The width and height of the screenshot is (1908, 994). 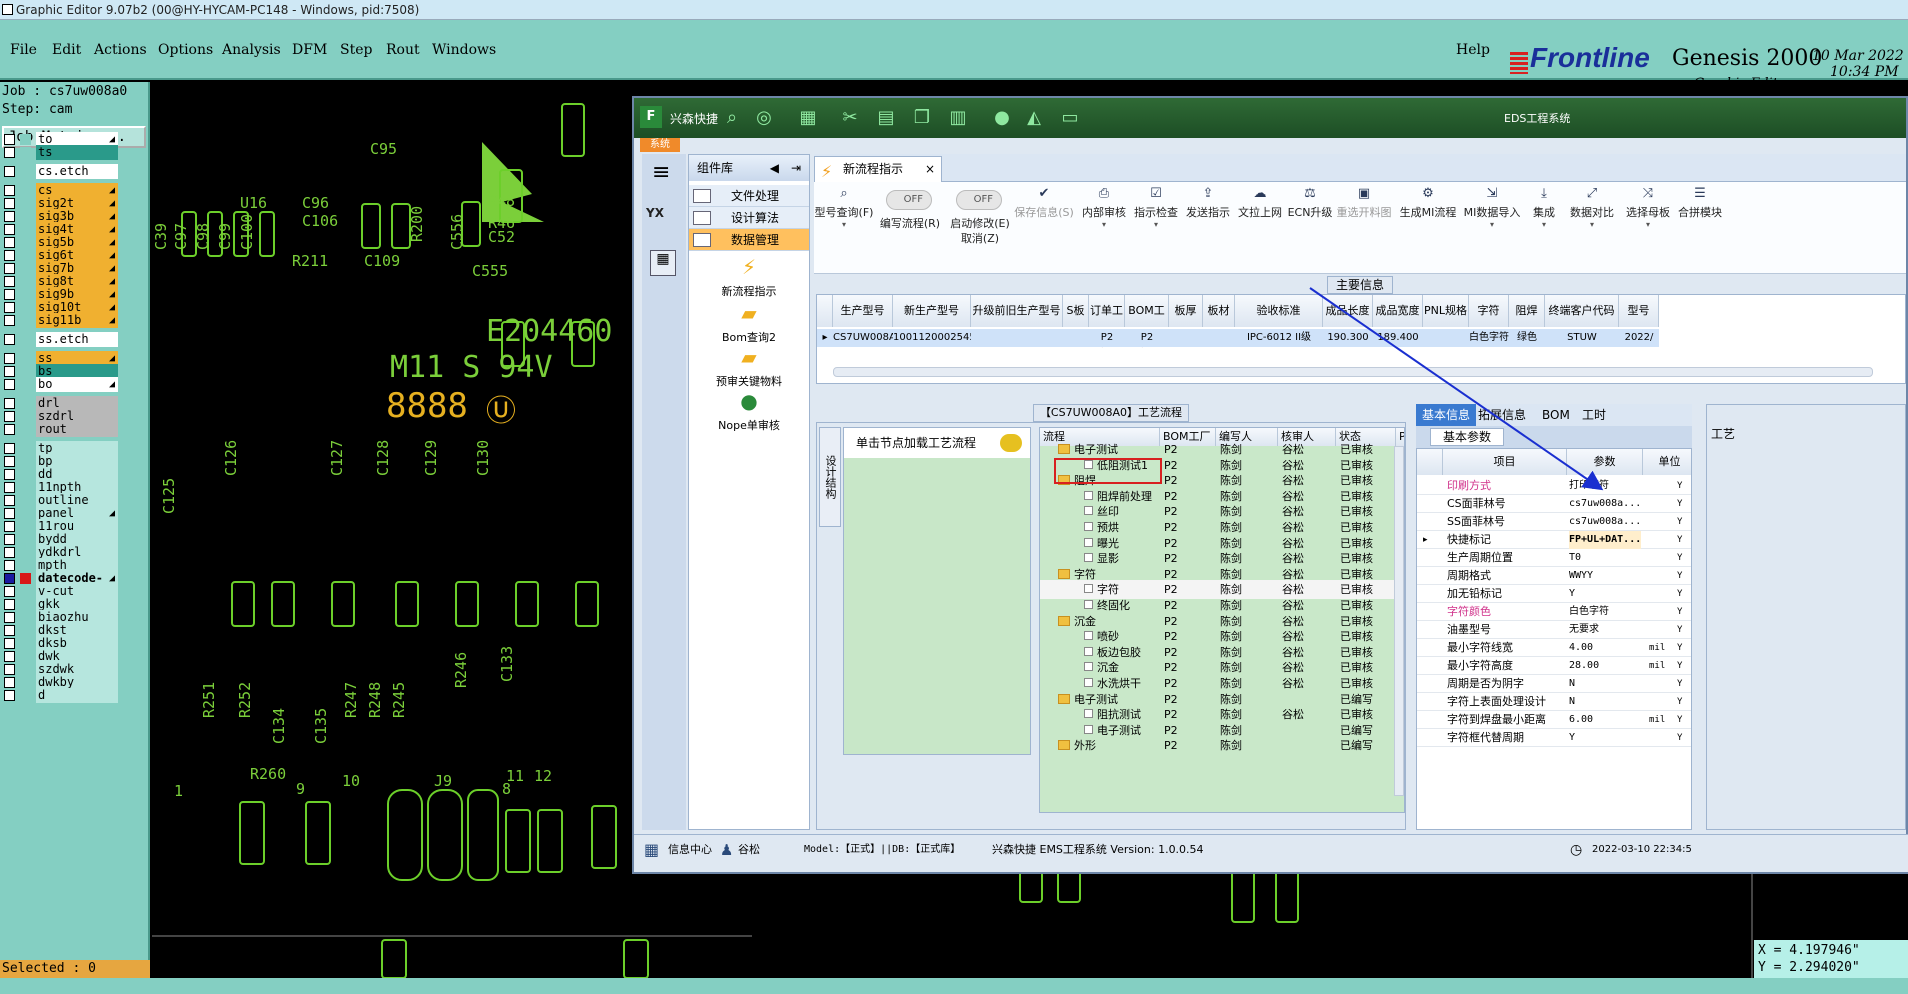 I want to click on main-cell: P2, so click(x=1147, y=338).